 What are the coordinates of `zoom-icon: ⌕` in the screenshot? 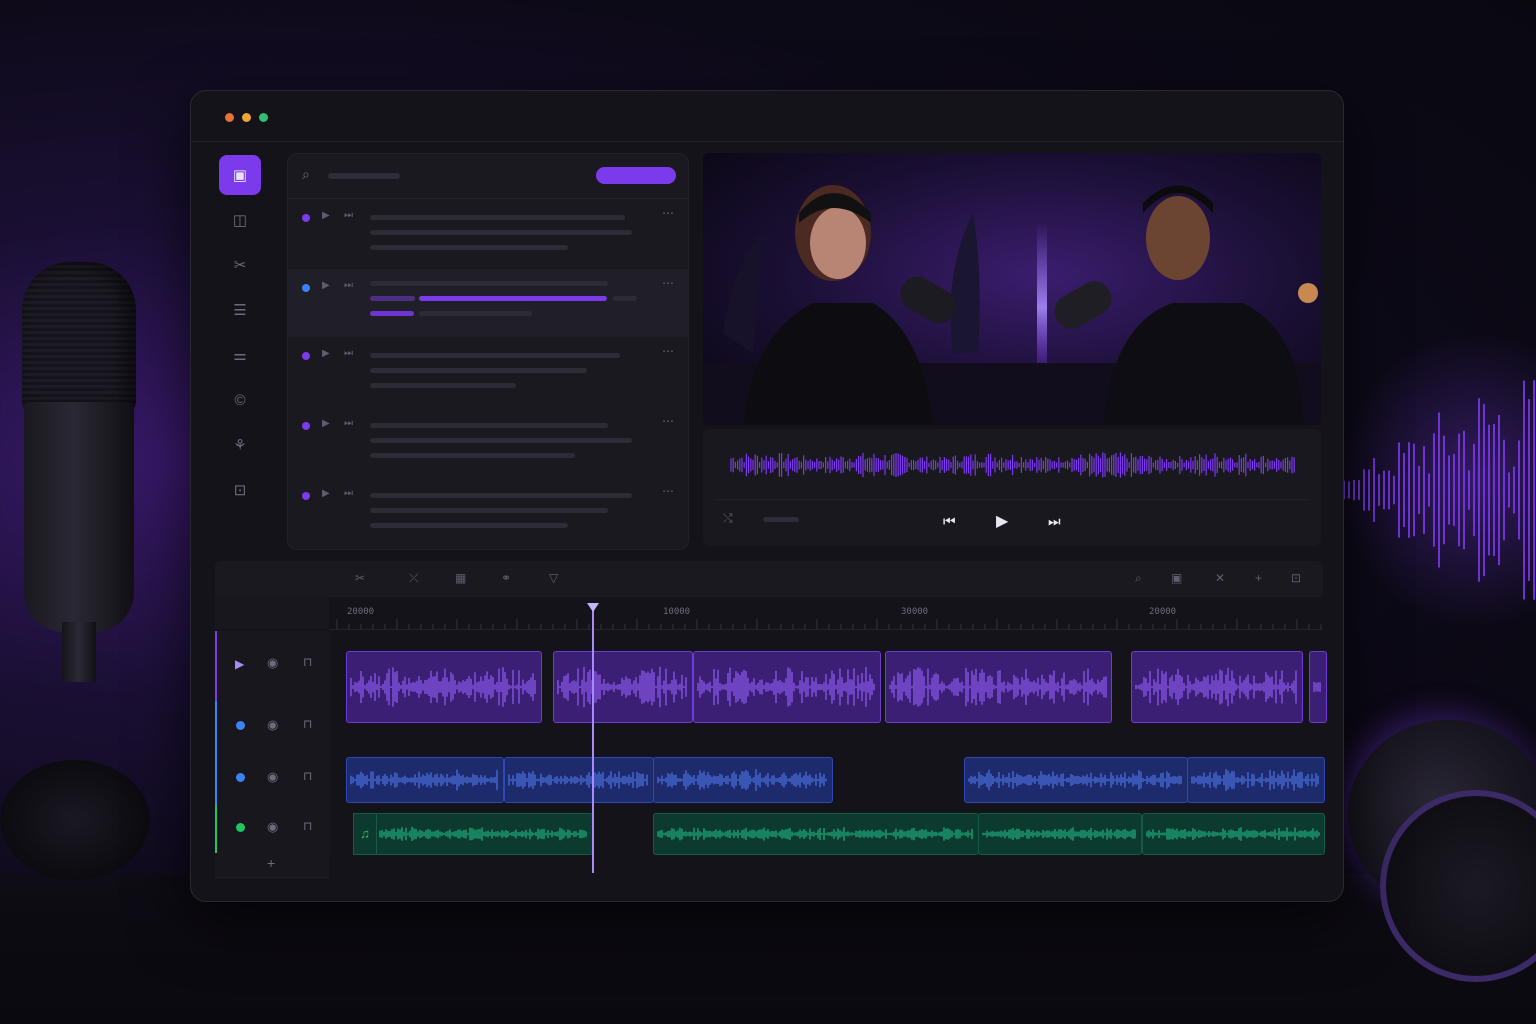 It's located at (1138, 578).